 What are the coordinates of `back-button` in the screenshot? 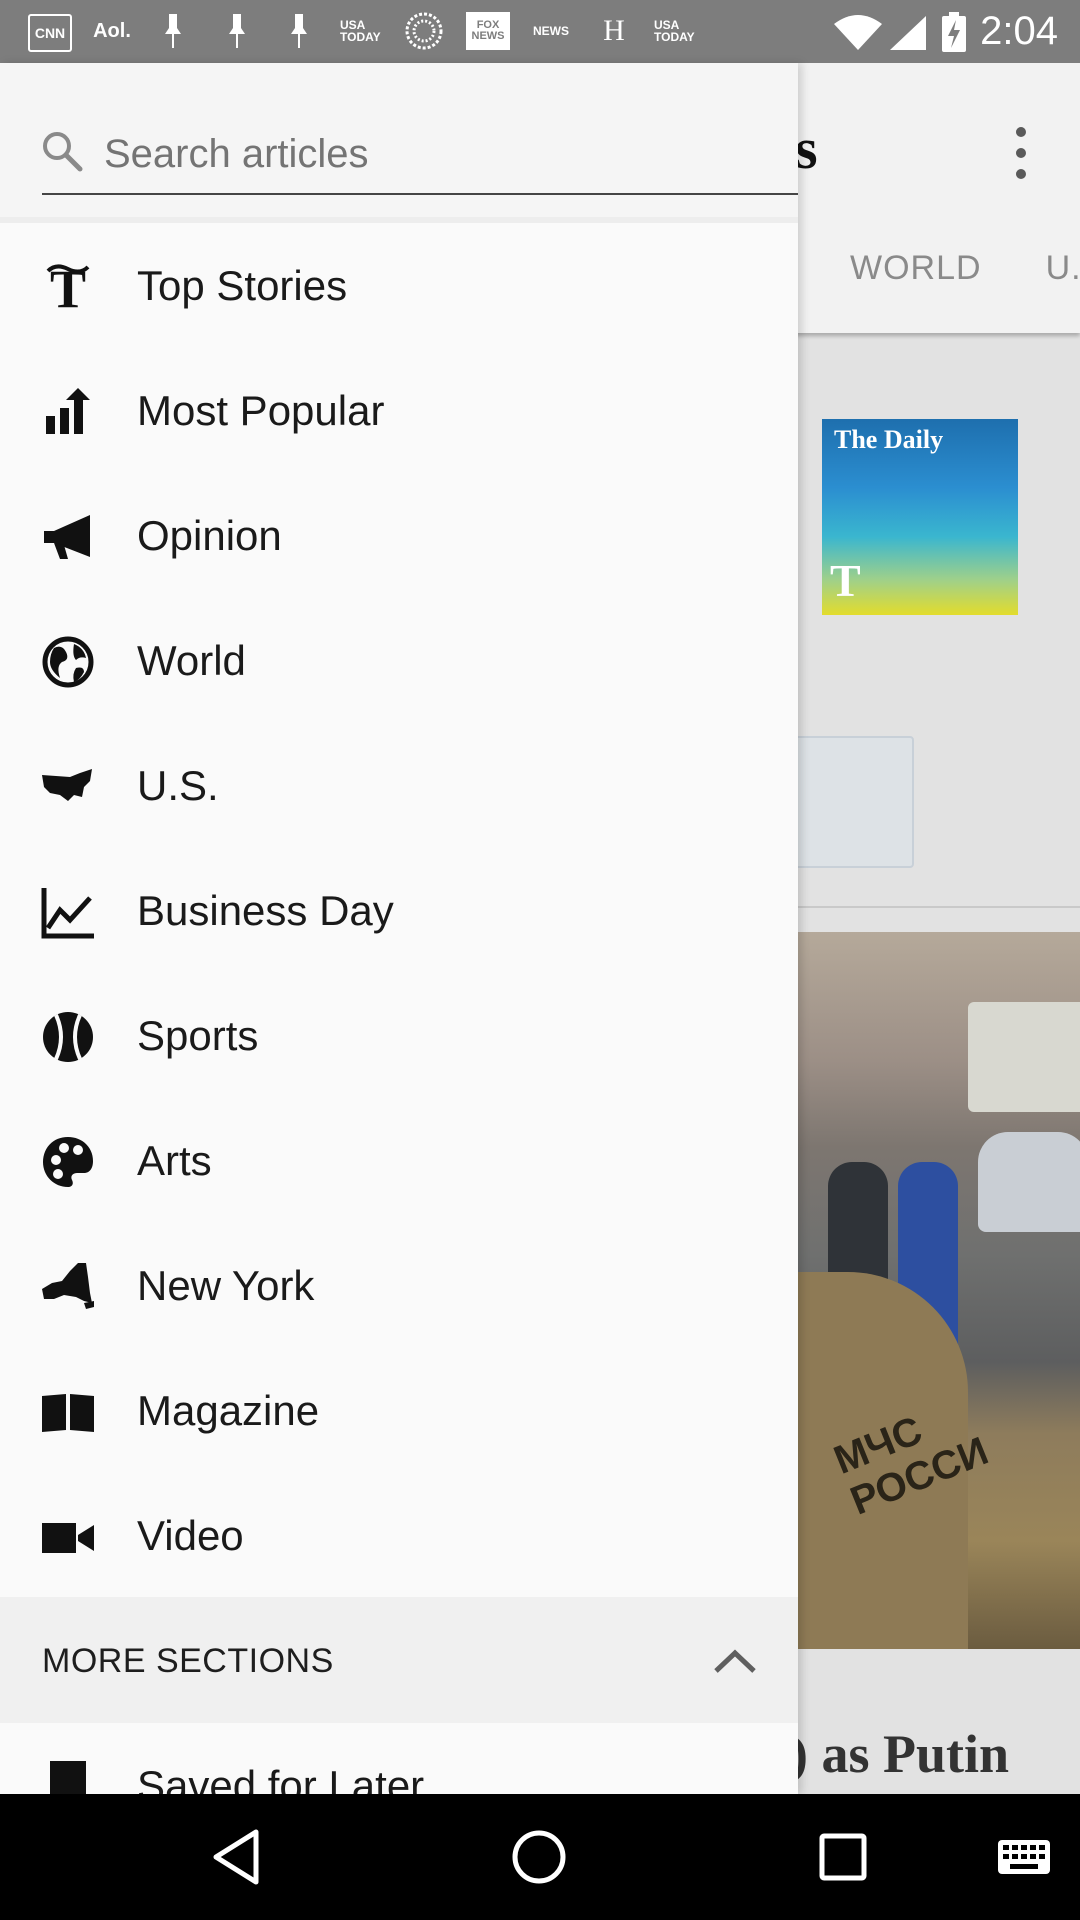 It's located at (237, 1857).